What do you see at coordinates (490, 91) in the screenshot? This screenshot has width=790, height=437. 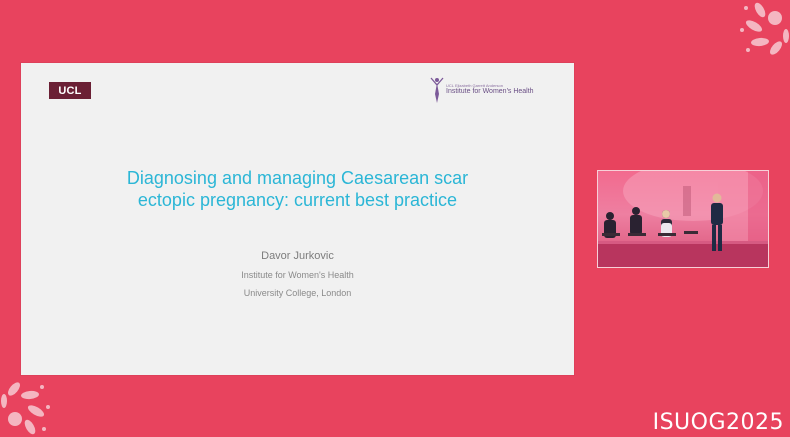 I see `institute-logo-text: Institute for Women's Health` at bounding box center [490, 91].